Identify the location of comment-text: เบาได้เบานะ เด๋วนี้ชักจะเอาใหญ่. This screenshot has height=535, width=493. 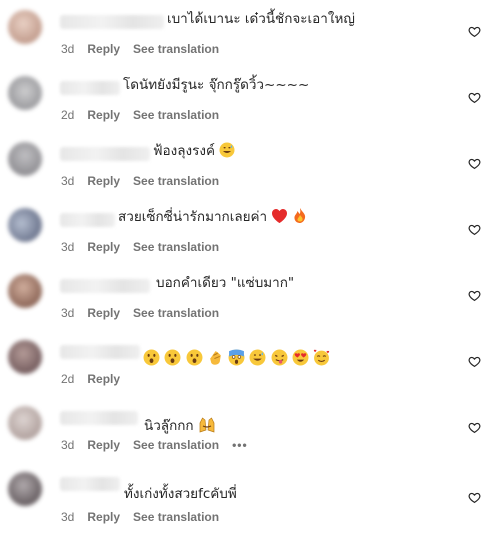
(261, 19).